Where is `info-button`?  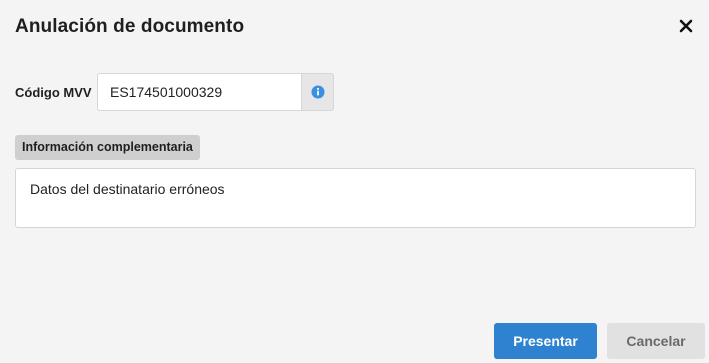
info-button is located at coordinates (317, 92).